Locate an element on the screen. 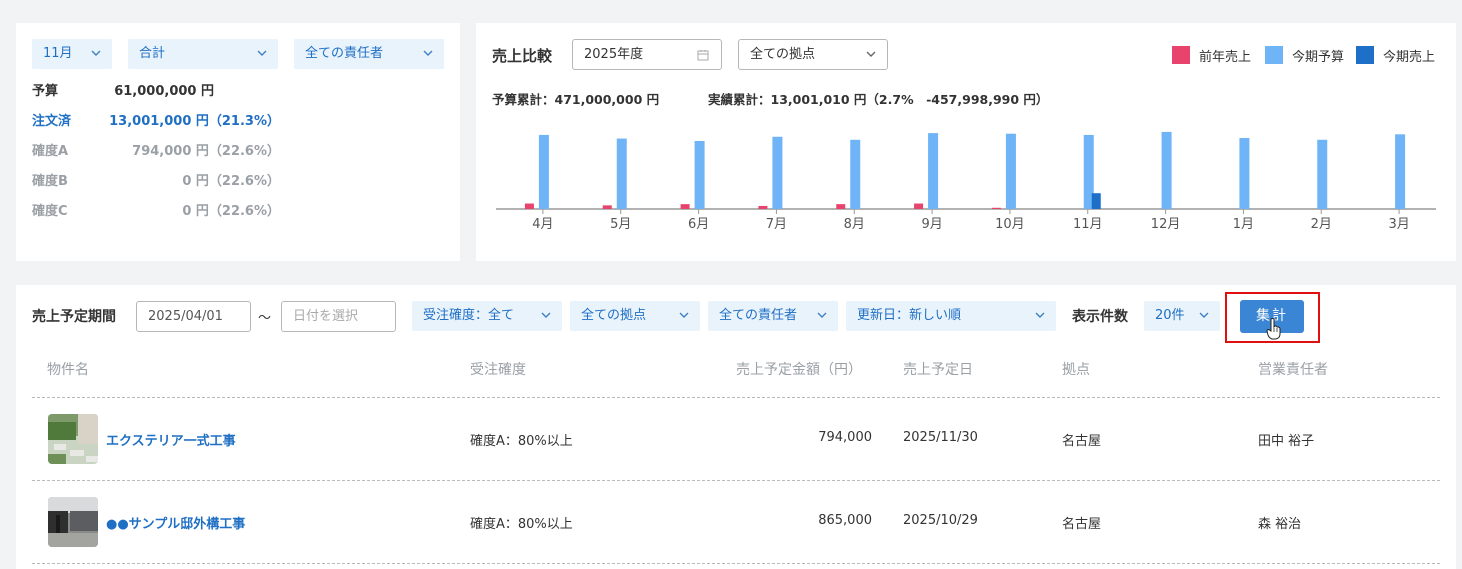 The height and width of the screenshot is (569, 1462). chart-base-select: 全ての拠点 is located at coordinates (813, 54).